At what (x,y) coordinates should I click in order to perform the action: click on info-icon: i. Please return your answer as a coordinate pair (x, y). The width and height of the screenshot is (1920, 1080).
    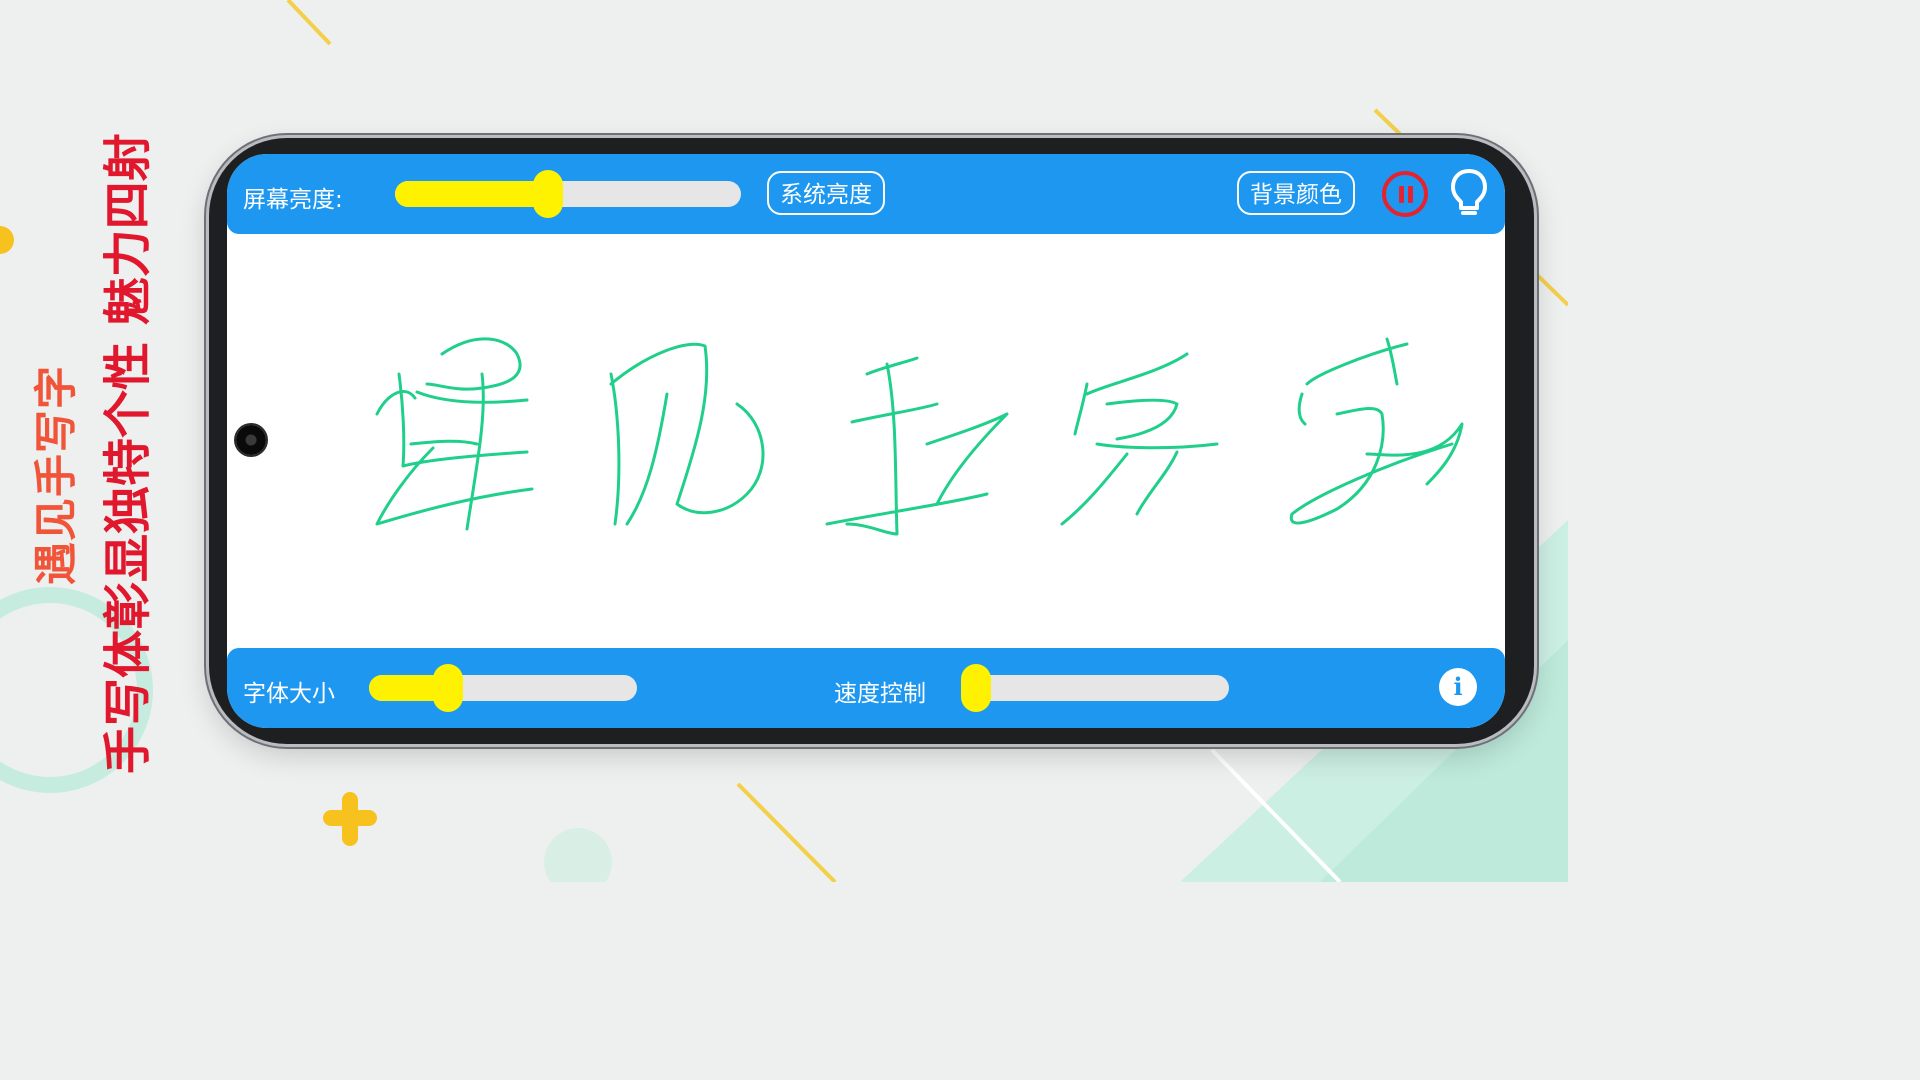
    Looking at the image, I should click on (1458, 687).